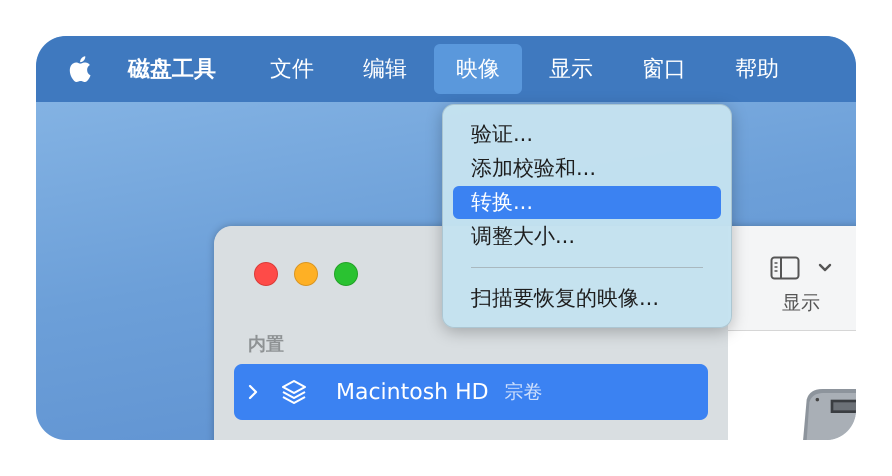  Describe the element at coordinates (478, 69) in the screenshot. I see `menu-item: 映像` at that location.